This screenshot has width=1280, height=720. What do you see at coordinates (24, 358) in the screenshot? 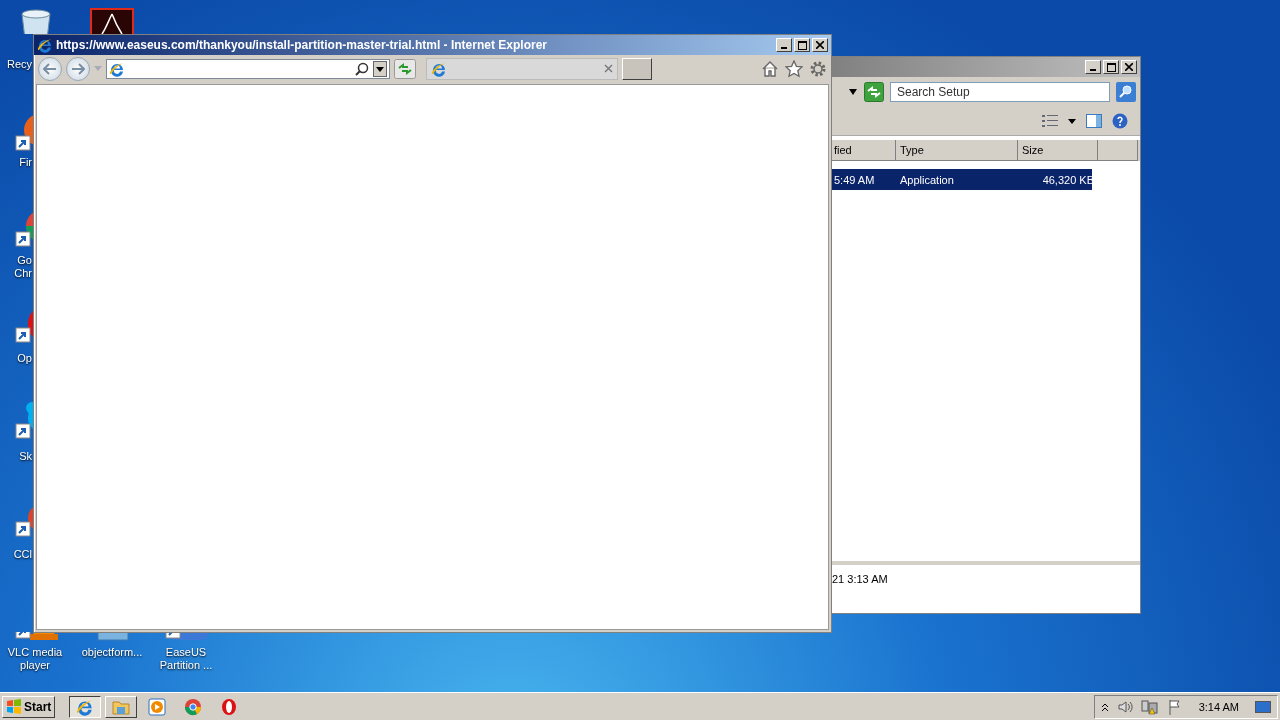
I see `icon-label: Op` at bounding box center [24, 358].